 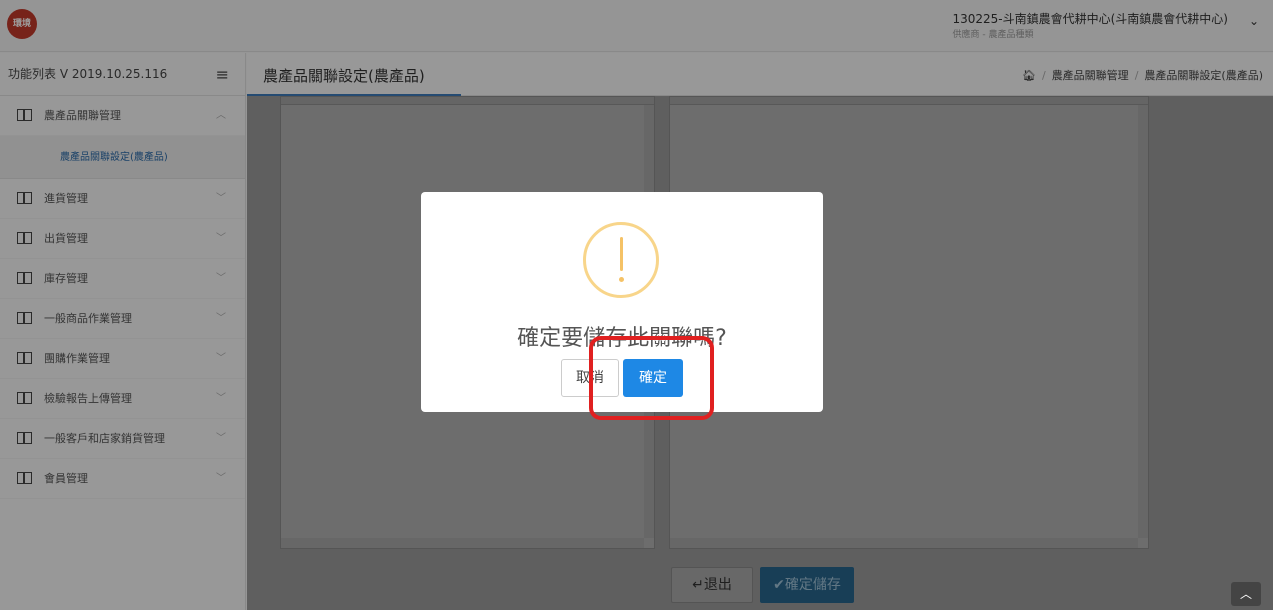 I want to click on warning-icon, so click(x=621, y=260).